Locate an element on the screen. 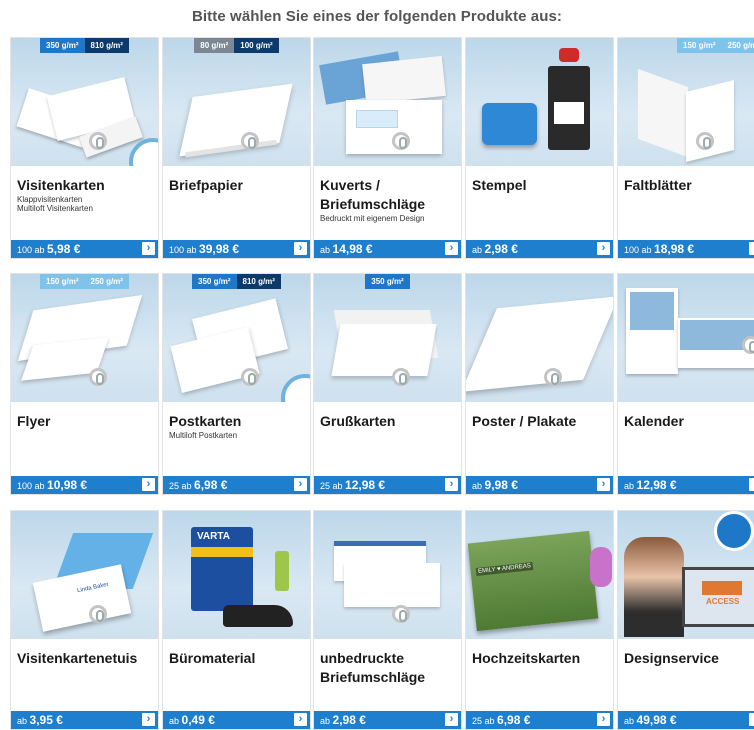 The image size is (754, 730). product-title-text: Flyer is located at coordinates (33, 421).